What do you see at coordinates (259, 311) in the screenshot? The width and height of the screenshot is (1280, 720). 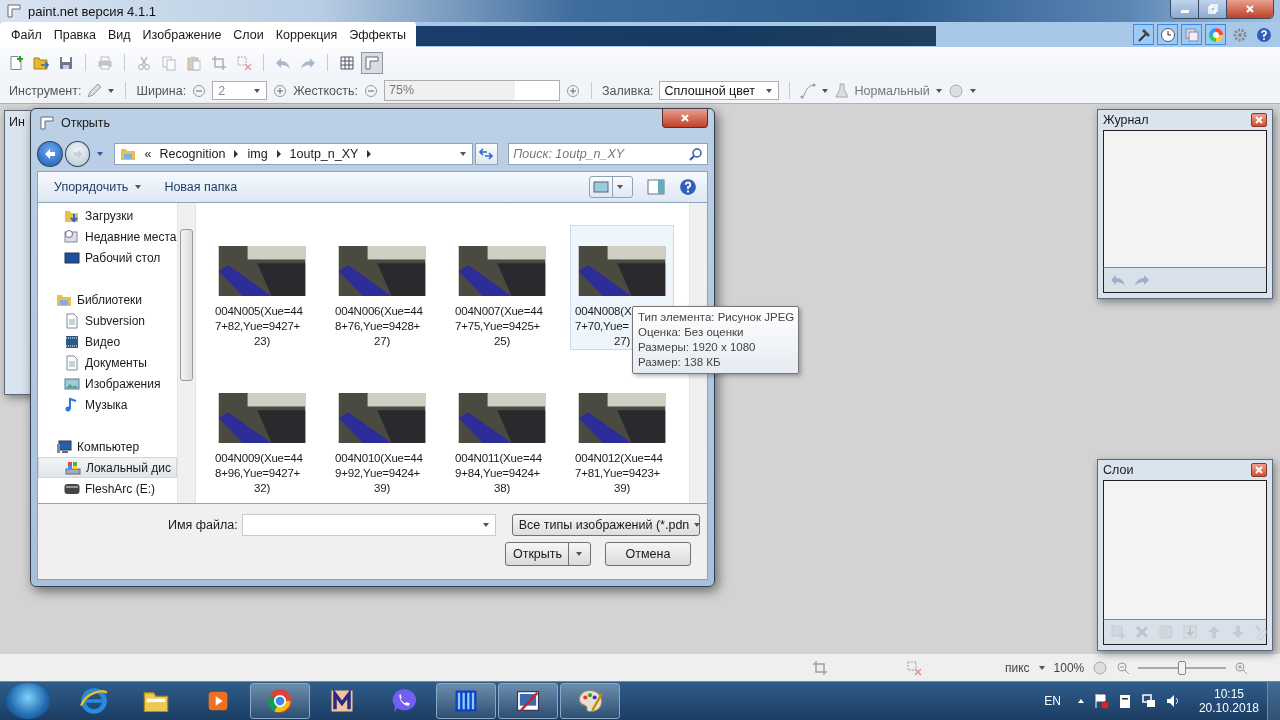 I see `file-name: 004N005(Xue=44` at bounding box center [259, 311].